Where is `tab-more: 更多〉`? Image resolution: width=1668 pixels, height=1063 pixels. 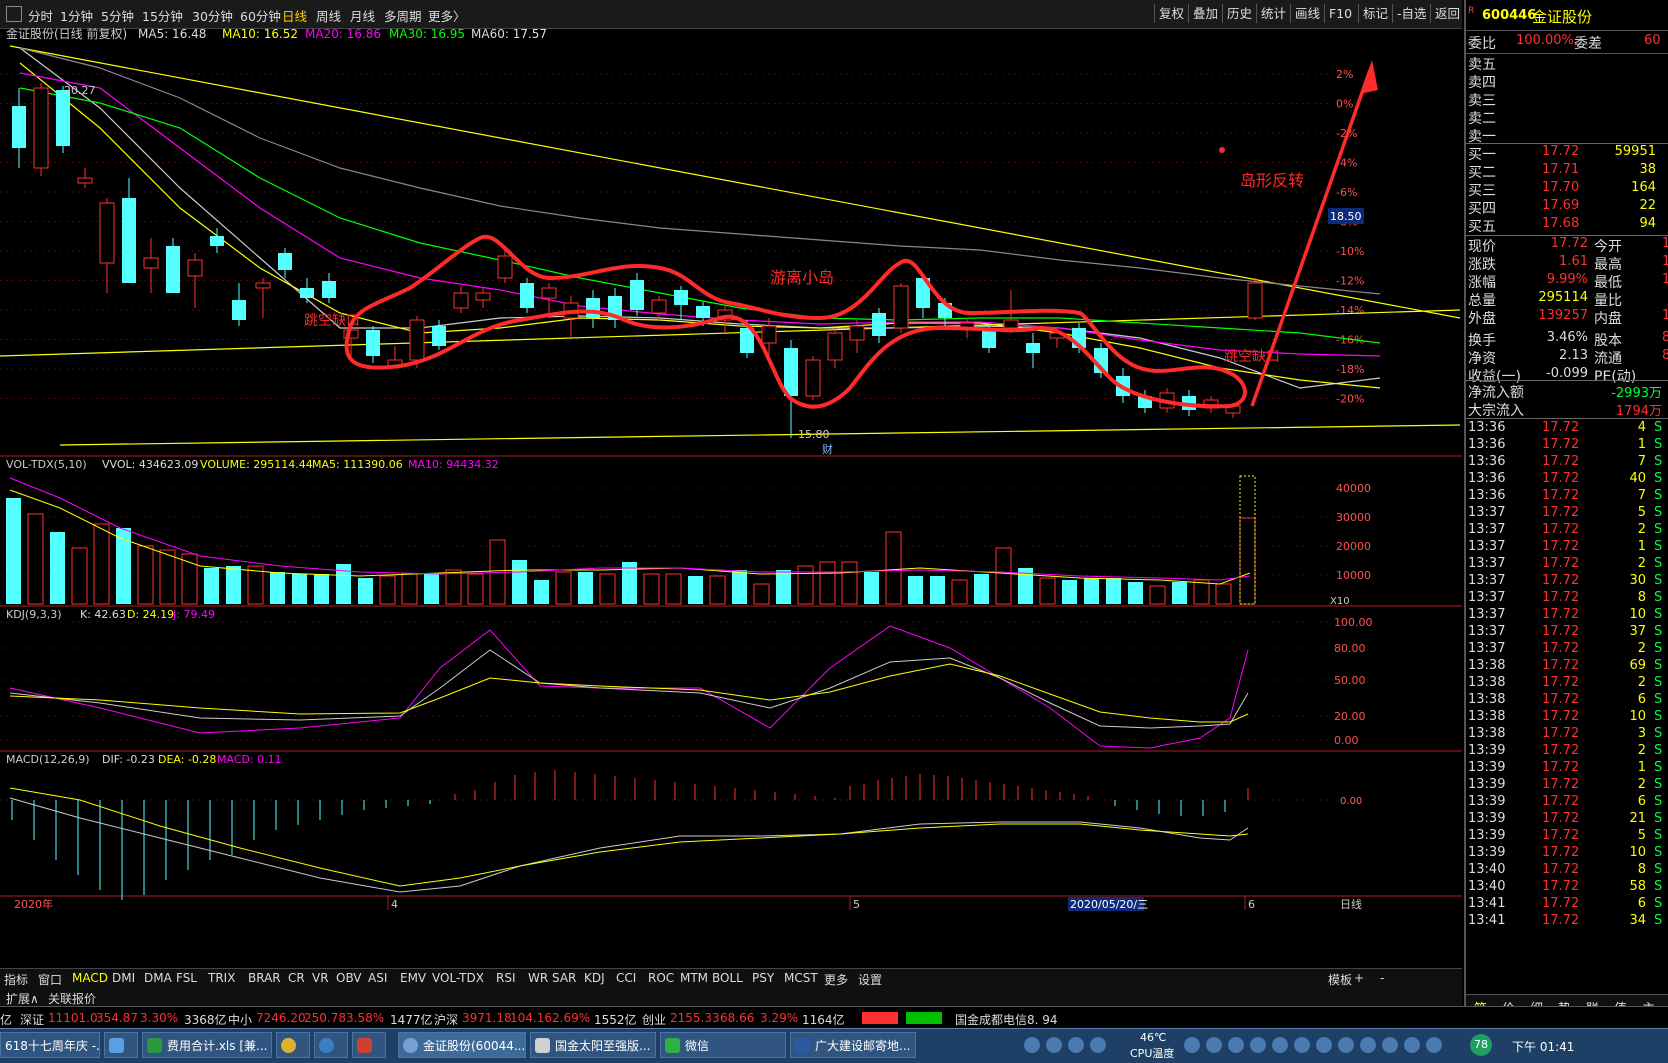
tab-more: 更多〉 is located at coordinates (447, 15).